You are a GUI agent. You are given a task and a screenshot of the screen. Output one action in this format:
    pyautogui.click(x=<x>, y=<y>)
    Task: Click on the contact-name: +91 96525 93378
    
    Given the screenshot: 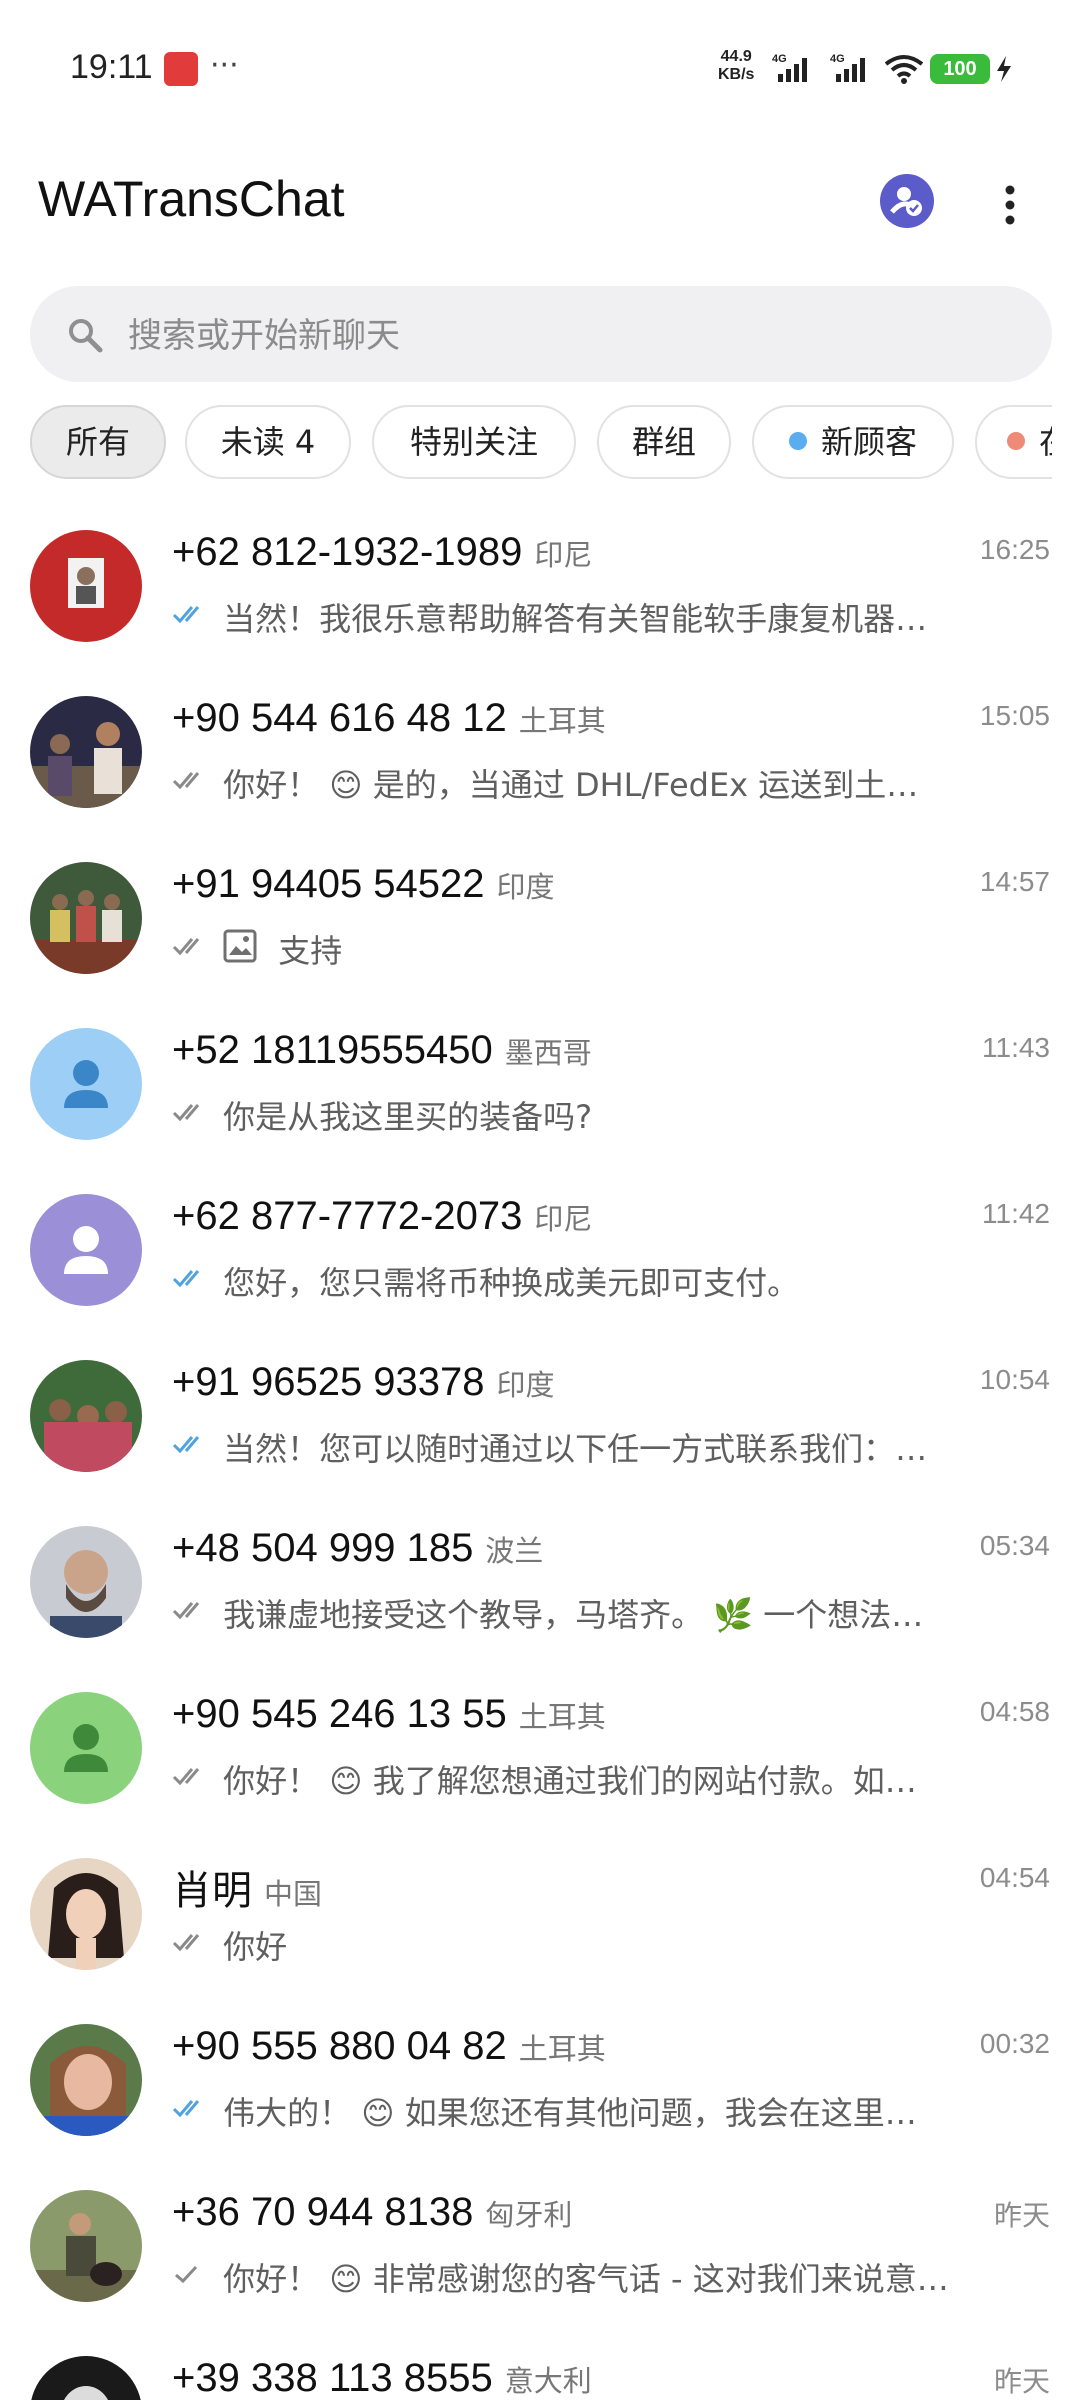 What is the action you would take?
    pyautogui.click(x=328, y=1382)
    